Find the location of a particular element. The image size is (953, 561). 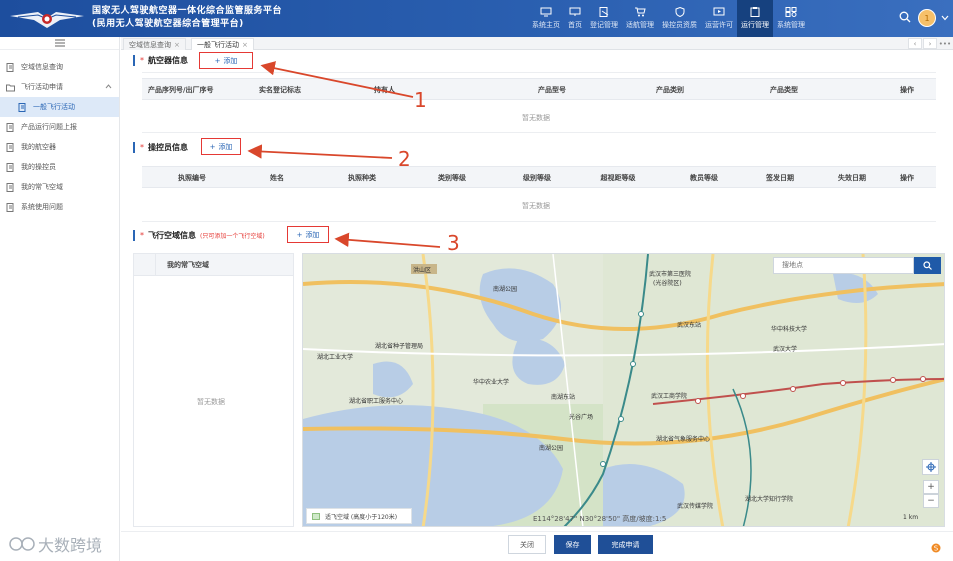

svg-text: S is located at coordinates (936, 549).